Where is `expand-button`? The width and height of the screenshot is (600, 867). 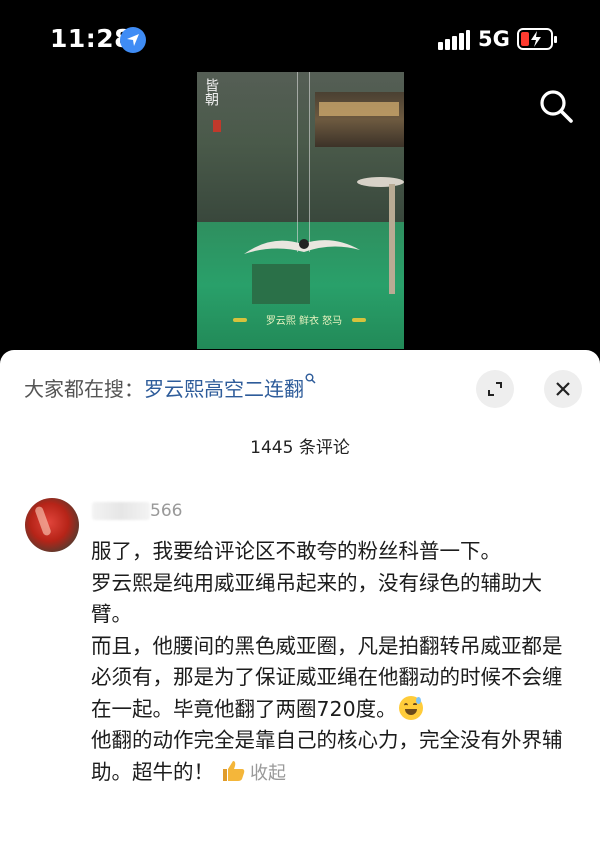
expand-button is located at coordinates (495, 389).